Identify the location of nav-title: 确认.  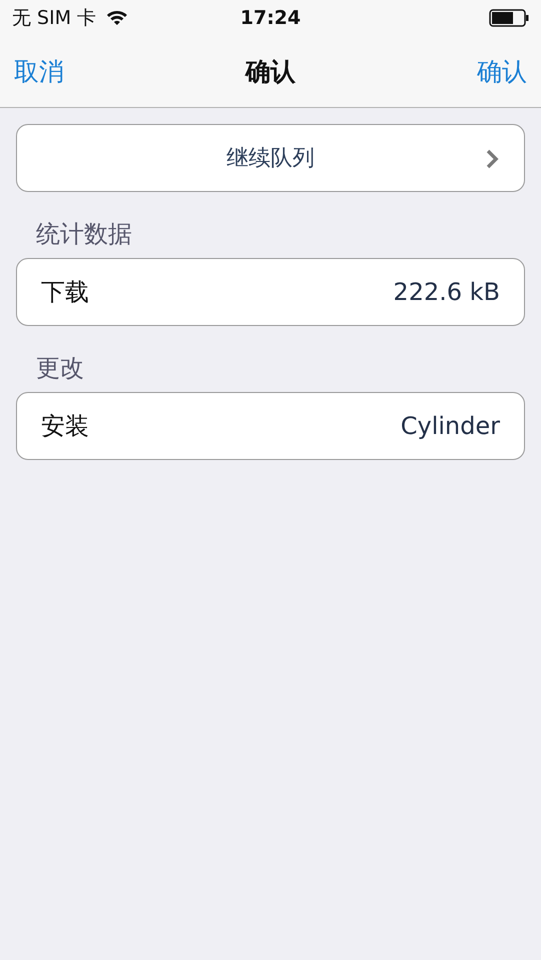
(271, 72).